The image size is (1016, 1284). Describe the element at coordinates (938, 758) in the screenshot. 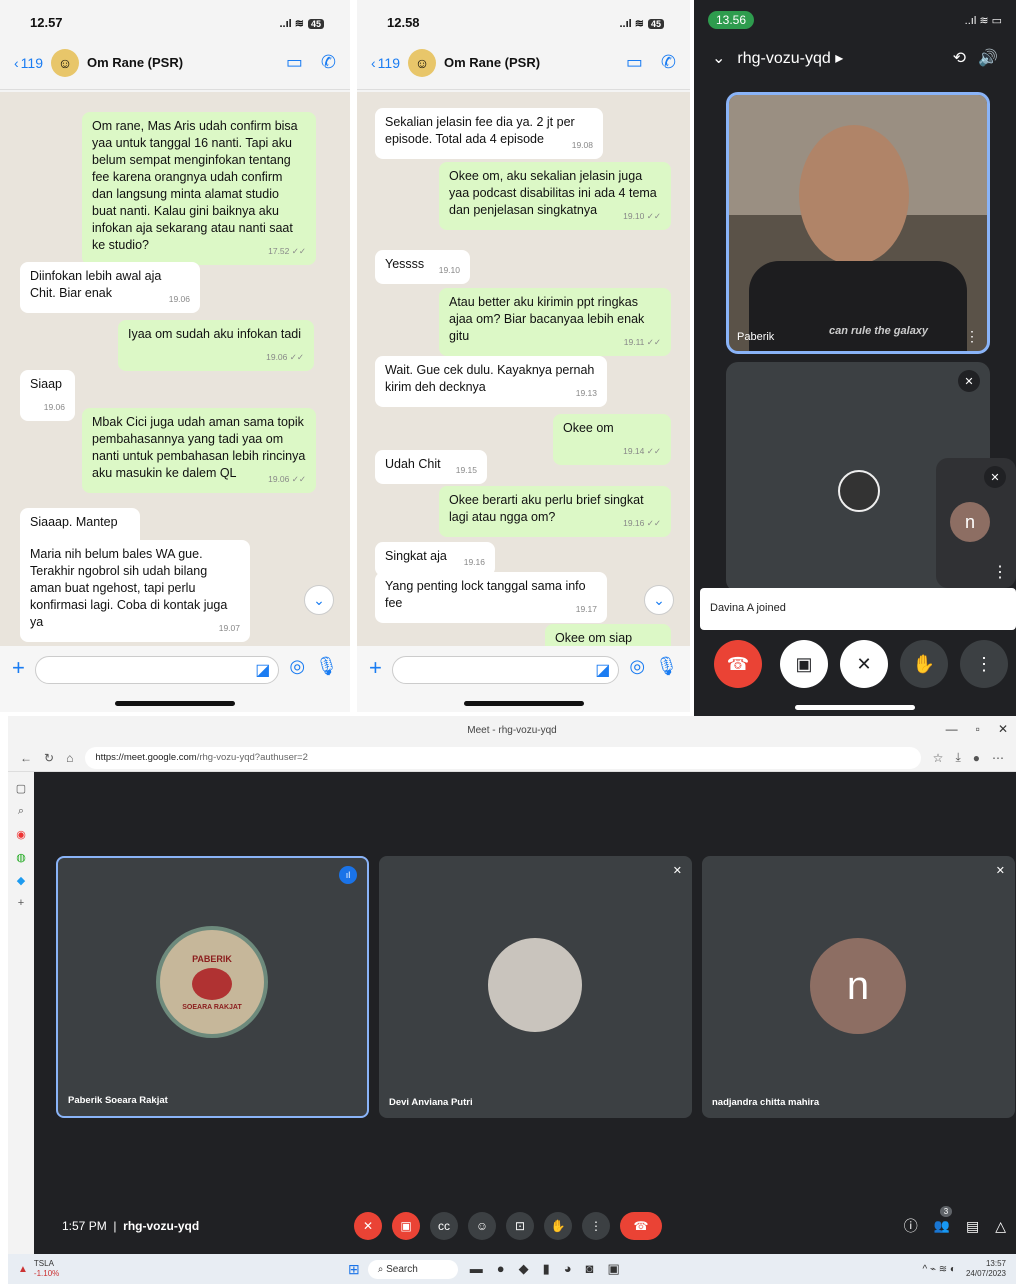

I see `favorites-icon: ☆` at that location.